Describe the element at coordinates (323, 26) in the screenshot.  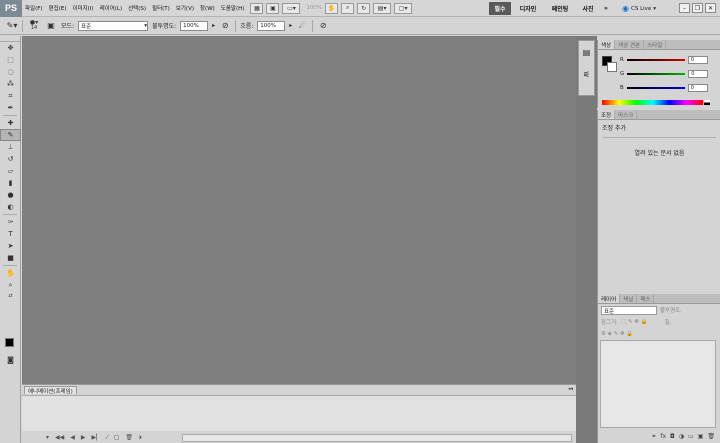
I see `tablet-size-button: ⊘` at that location.